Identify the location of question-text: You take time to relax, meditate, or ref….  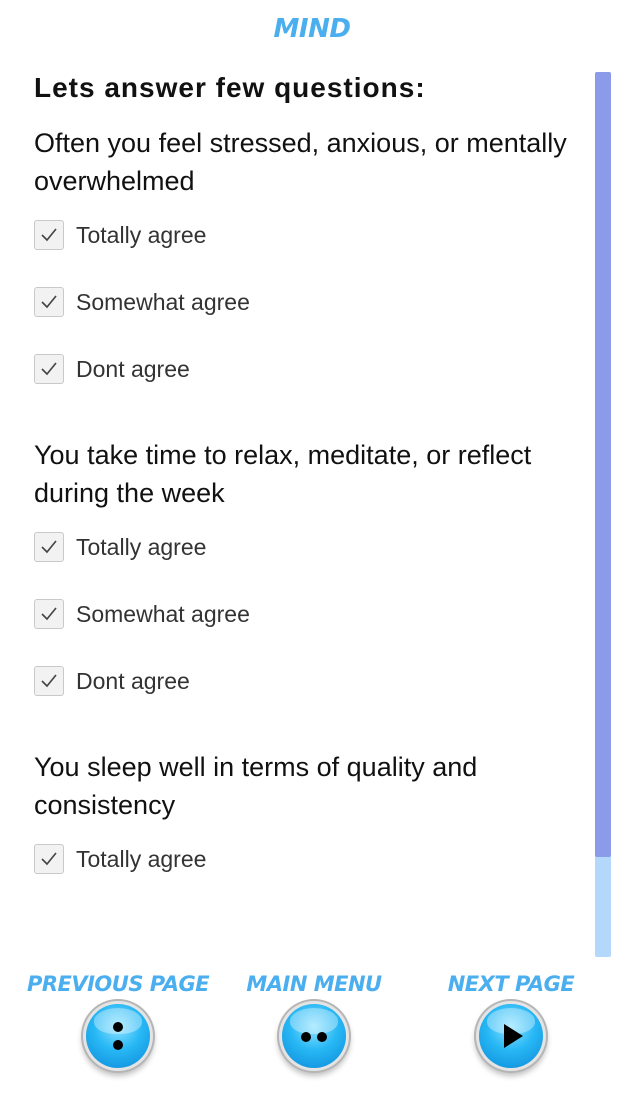
(283, 474).